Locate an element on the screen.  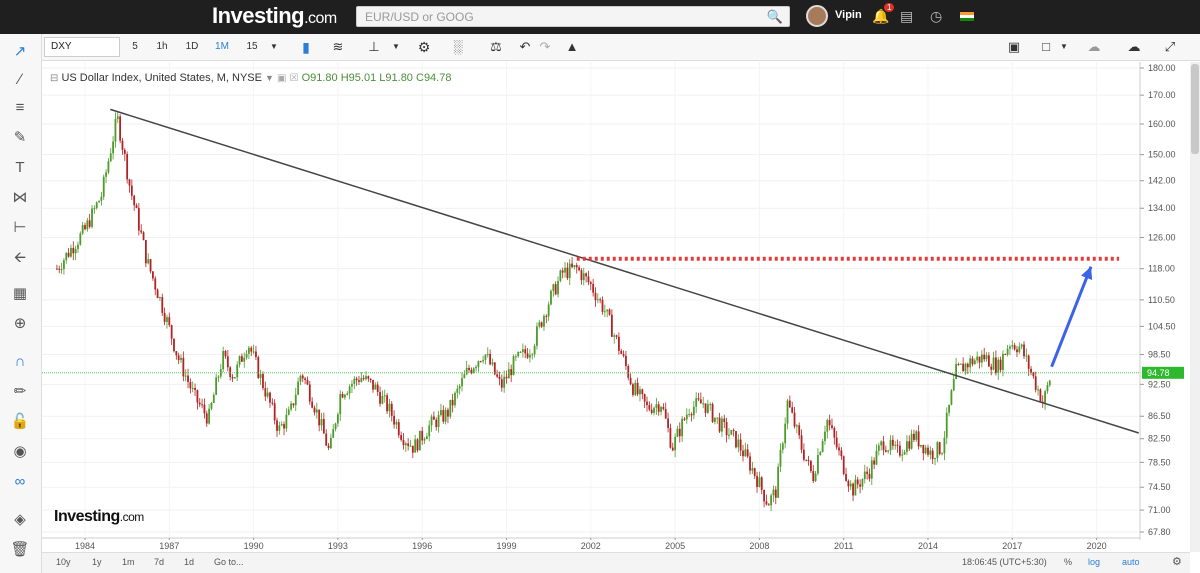
log-toggle: log is located at coordinates (1094, 562).